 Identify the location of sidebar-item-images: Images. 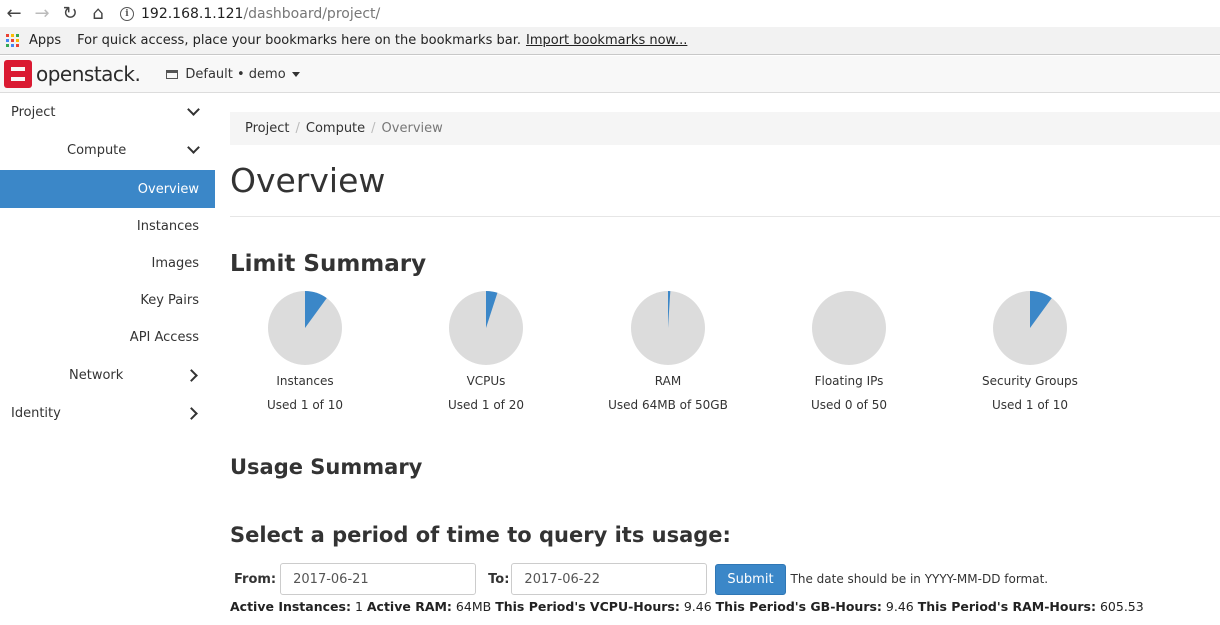
(107, 263).